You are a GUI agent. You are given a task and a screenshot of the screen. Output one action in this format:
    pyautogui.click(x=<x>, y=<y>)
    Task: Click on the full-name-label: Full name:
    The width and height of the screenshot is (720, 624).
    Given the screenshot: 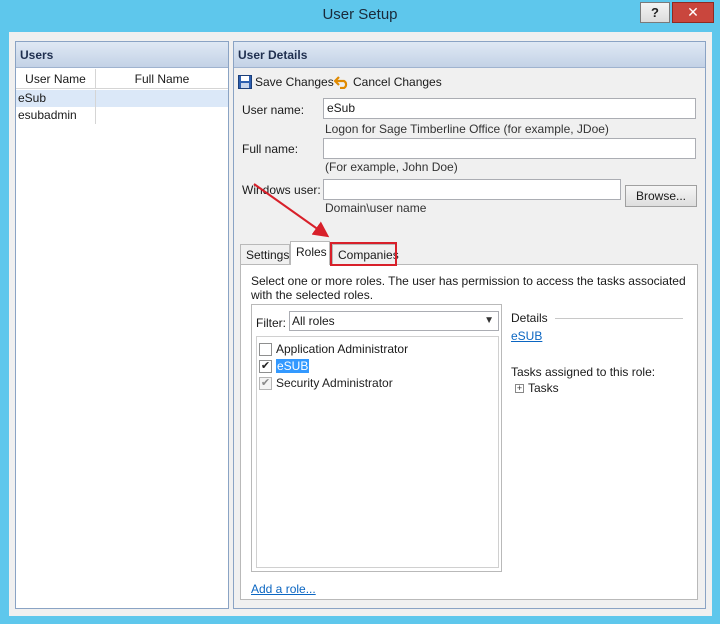 What is the action you would take?
    pyautogui.click(x=270, y=149)
    